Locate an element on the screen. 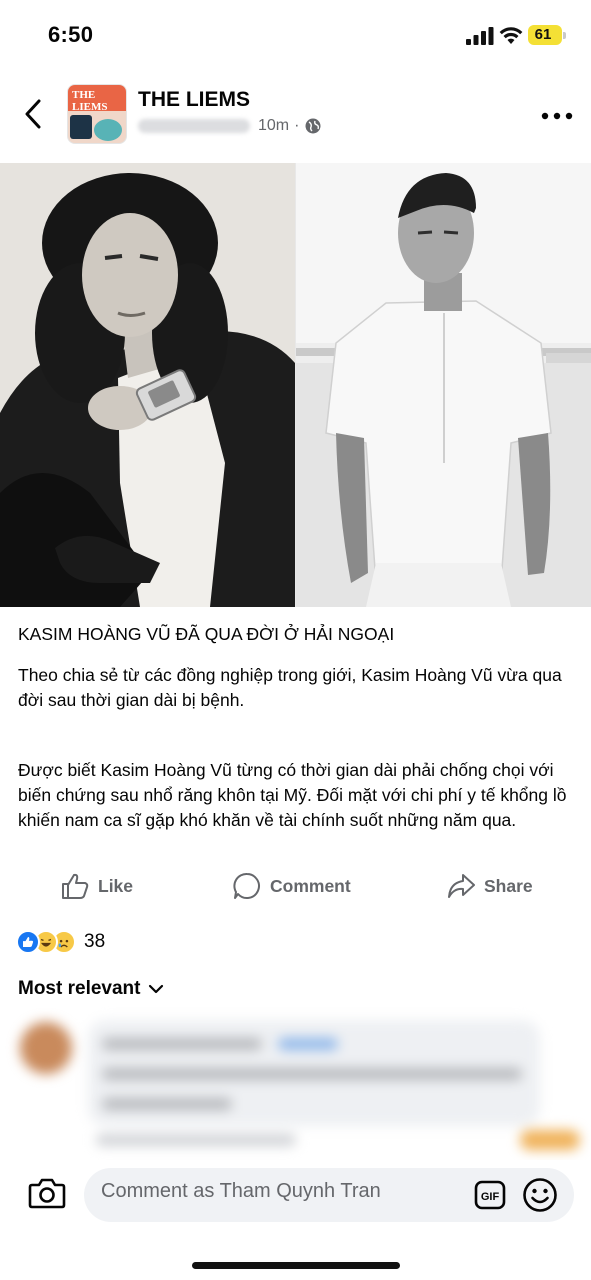 The width and height of the screenshot is (591, 1280). gif-icon: GIF is located at coordinates (490, 1195).